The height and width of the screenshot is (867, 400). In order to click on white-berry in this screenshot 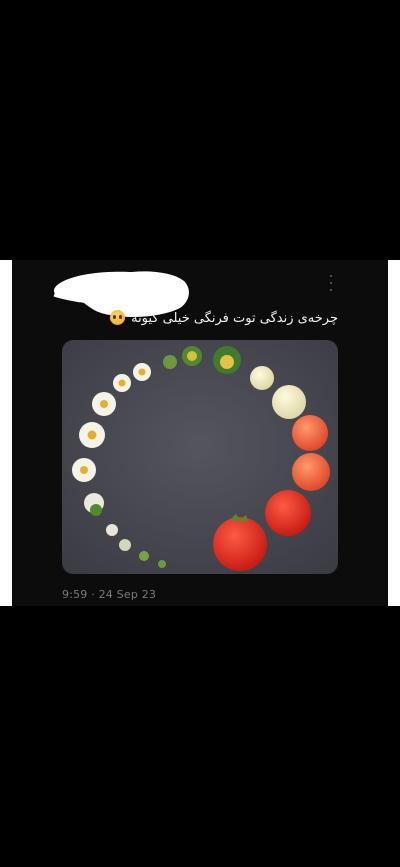, I will do `click(262, 378)`.